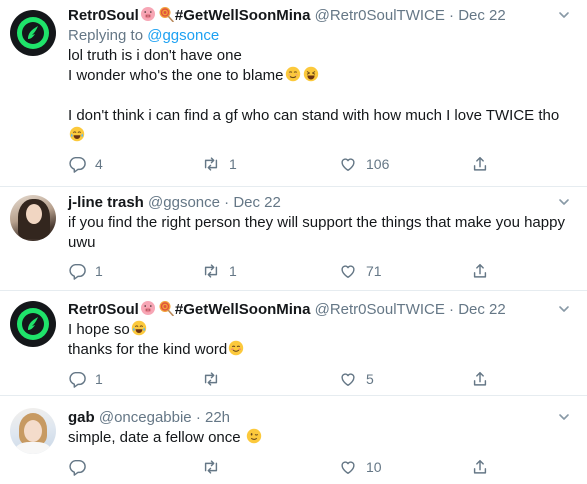 This screenshot has height=484, width=587. I want to click on like-button: 106, so click(364, 164).